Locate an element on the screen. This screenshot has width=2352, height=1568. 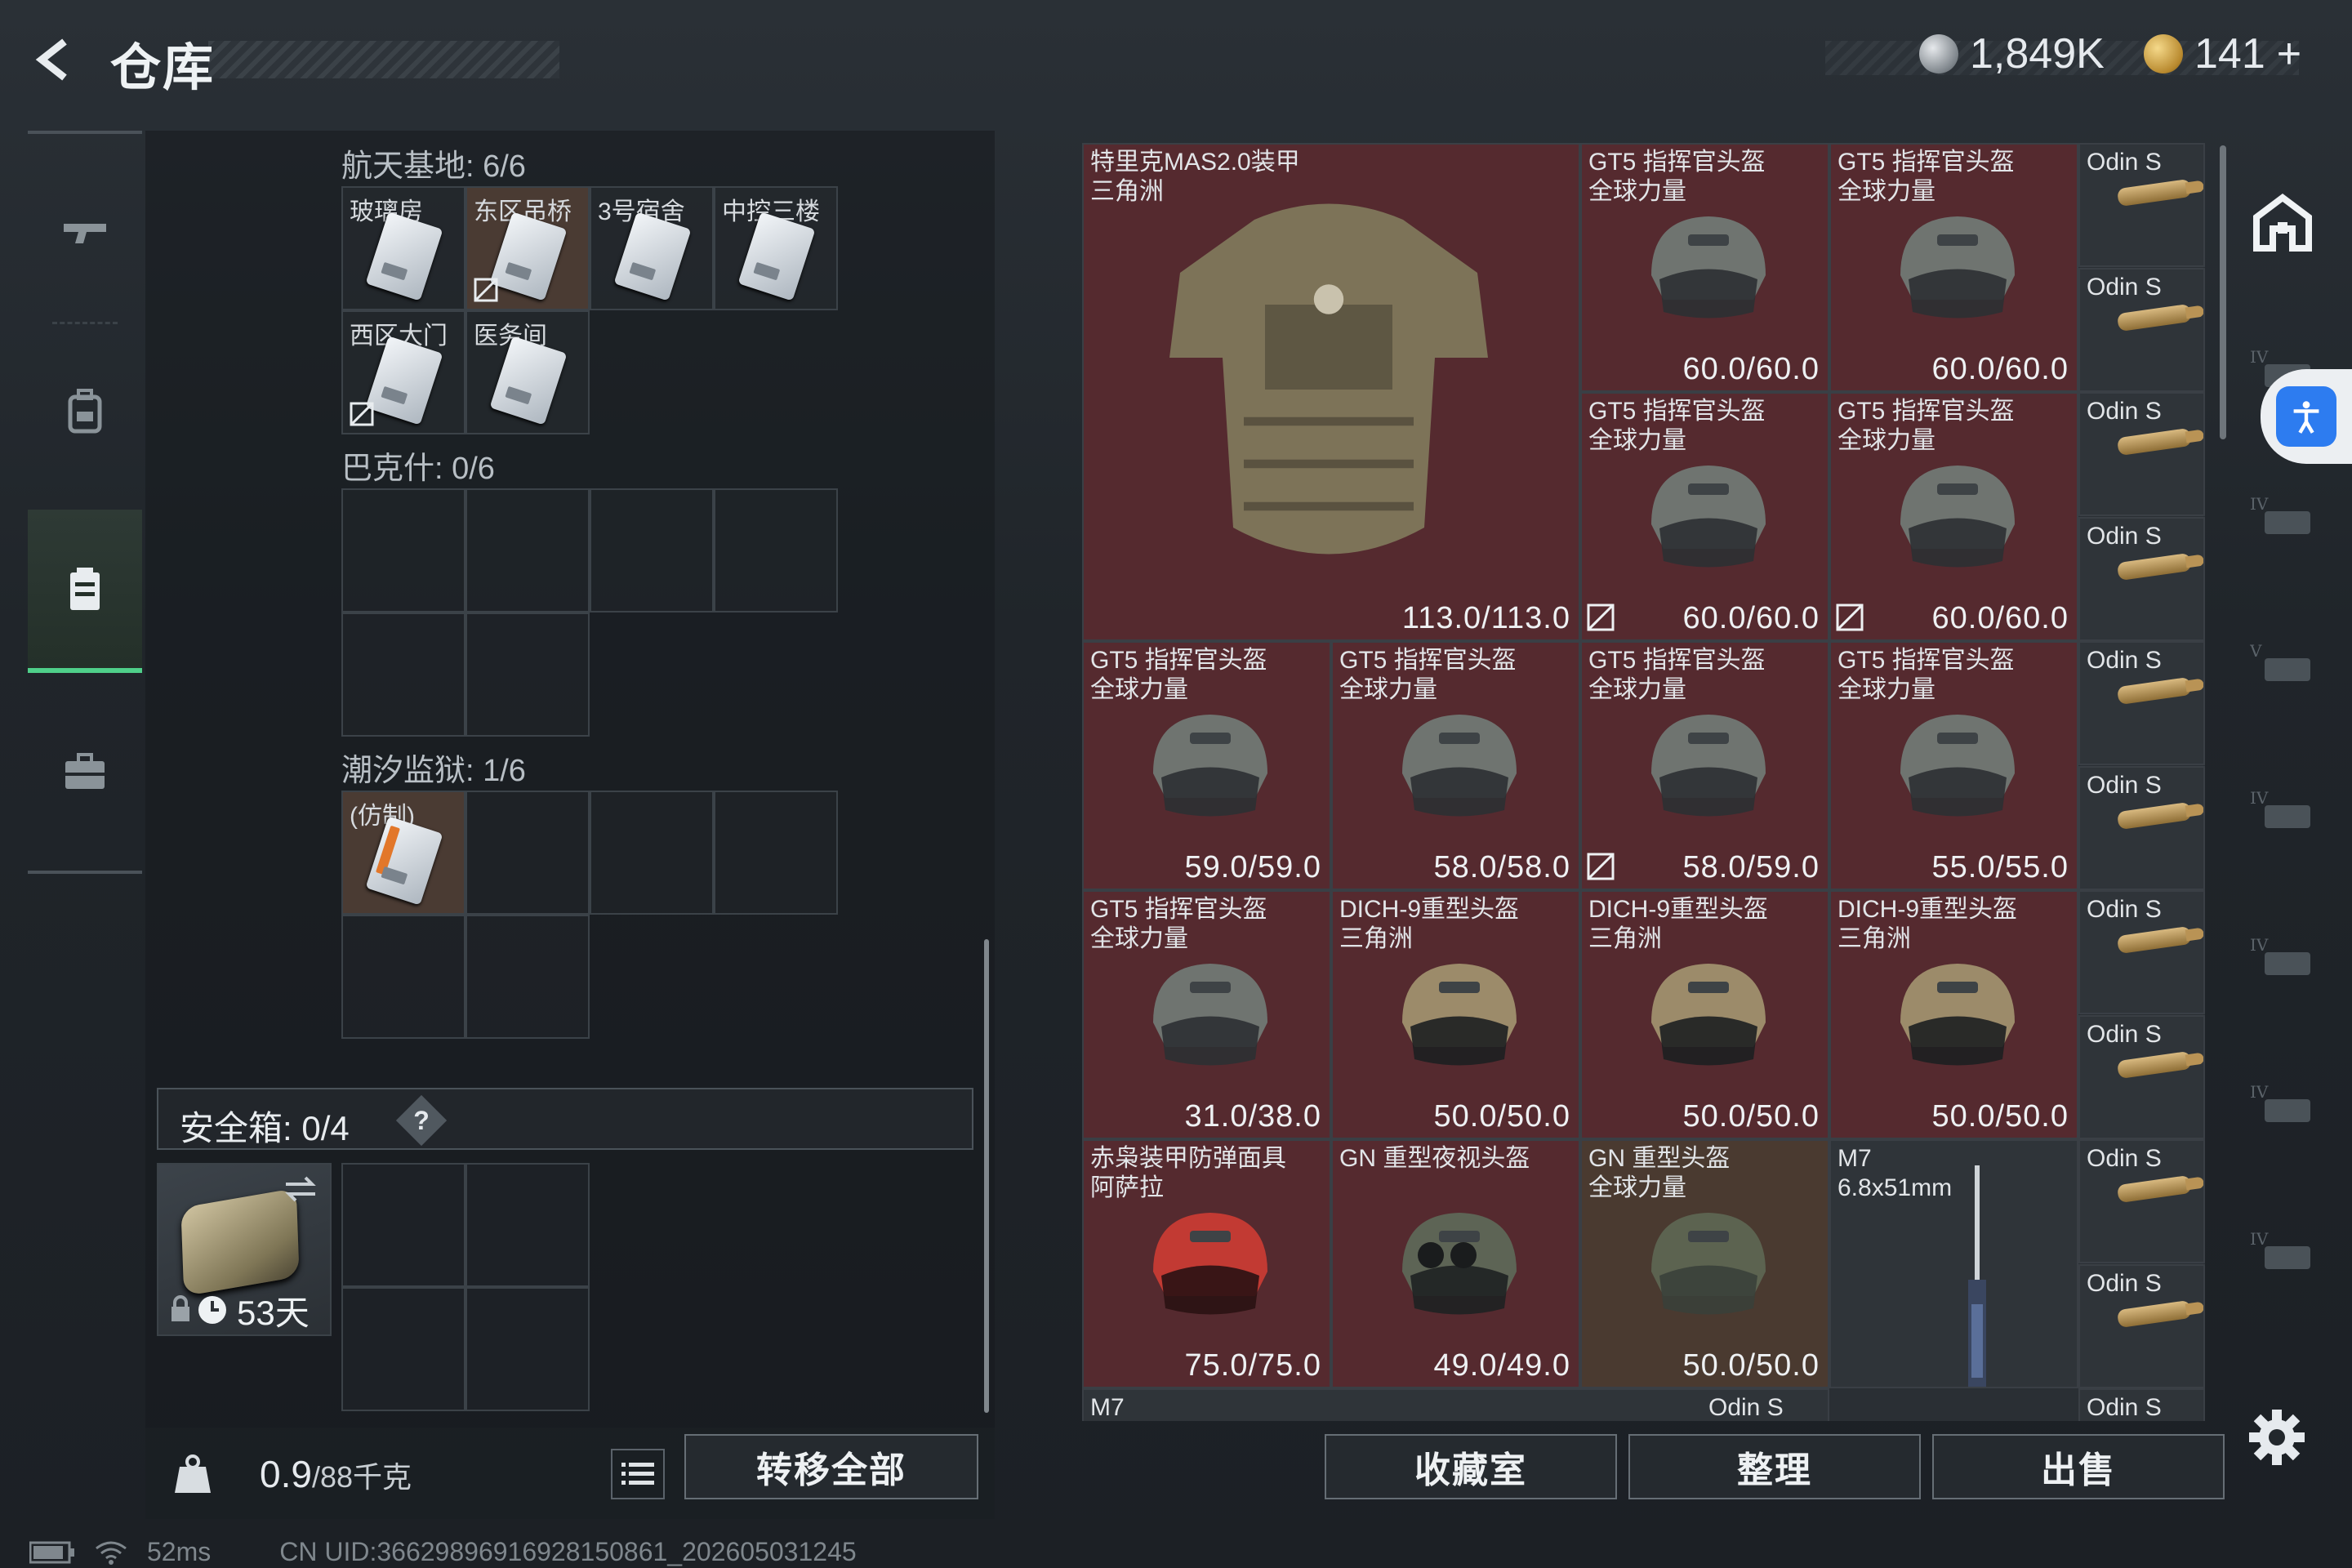
stash-item: M7 6.8x51mm is located at coordinates (1953, 1263).